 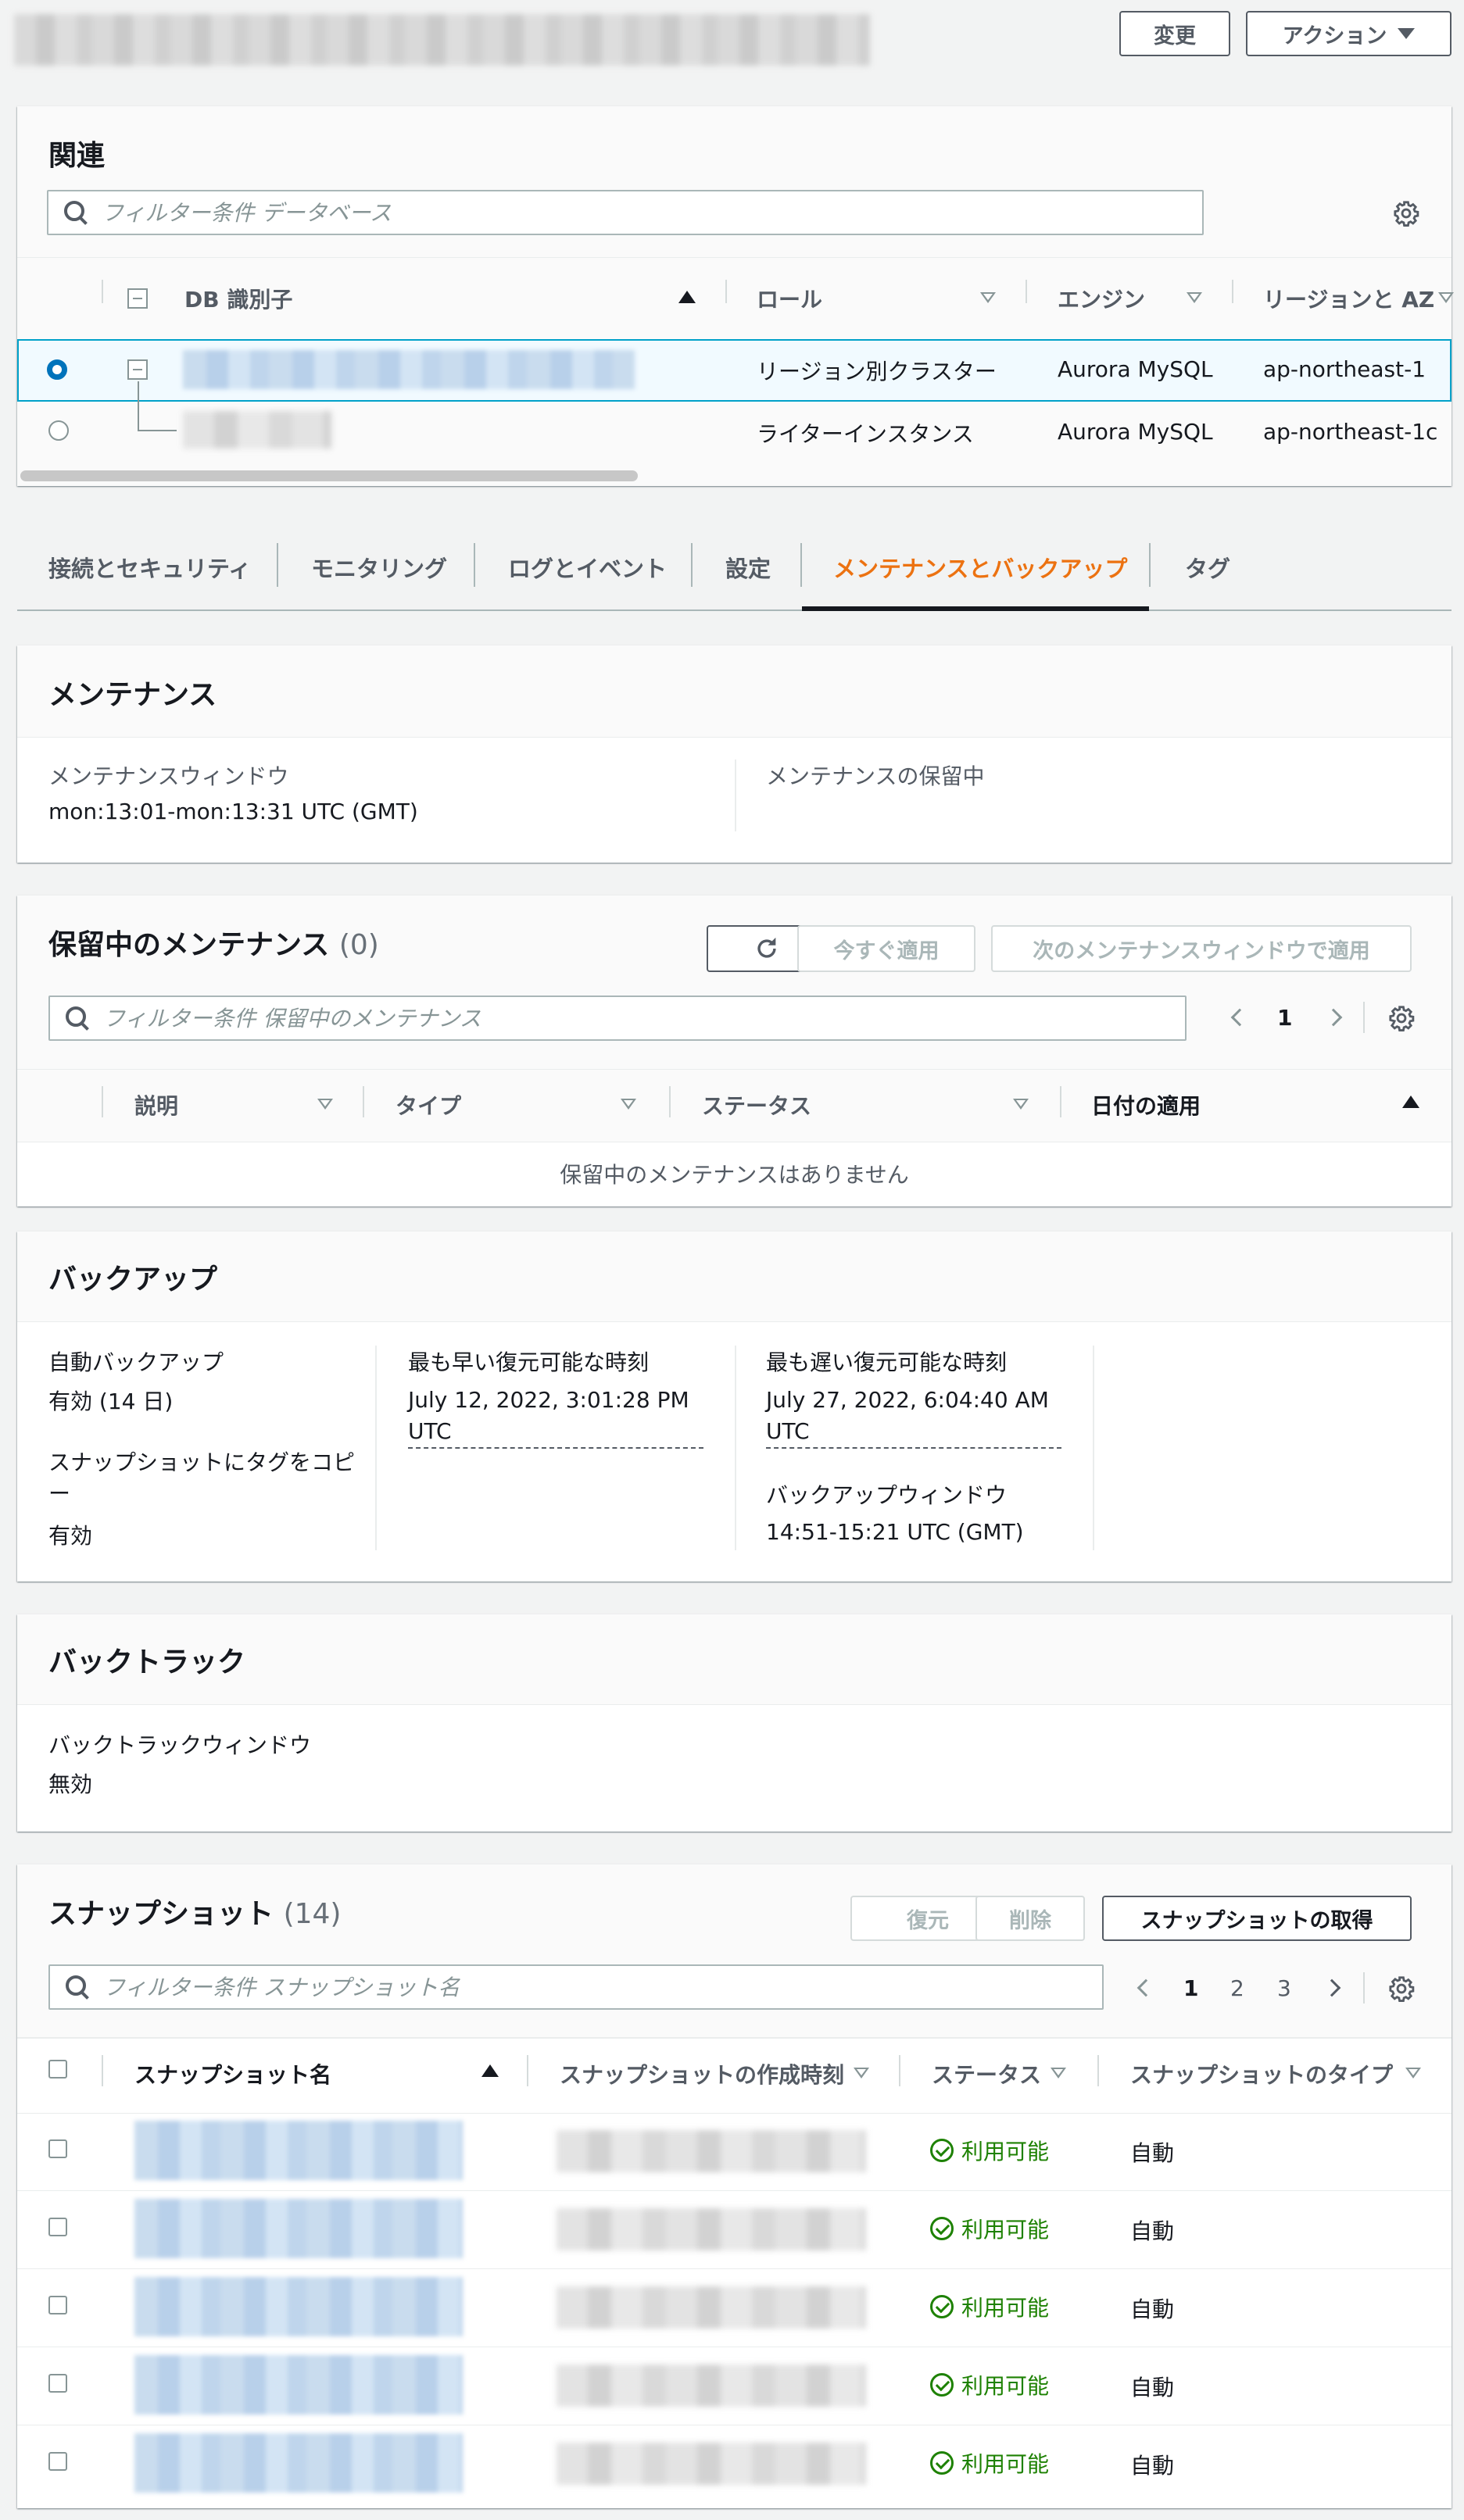 I want to click on col-snapshot-name: スナップショット名, so click(x=232, y=2073).